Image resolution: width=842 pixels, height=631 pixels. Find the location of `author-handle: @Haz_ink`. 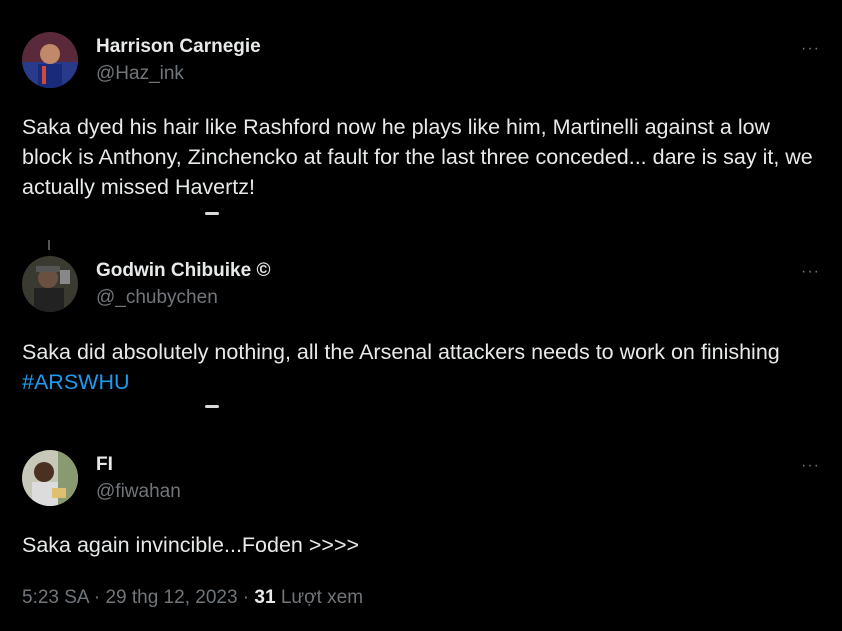

author-handle: @Haz_ink is located at coordinates (140, 74).